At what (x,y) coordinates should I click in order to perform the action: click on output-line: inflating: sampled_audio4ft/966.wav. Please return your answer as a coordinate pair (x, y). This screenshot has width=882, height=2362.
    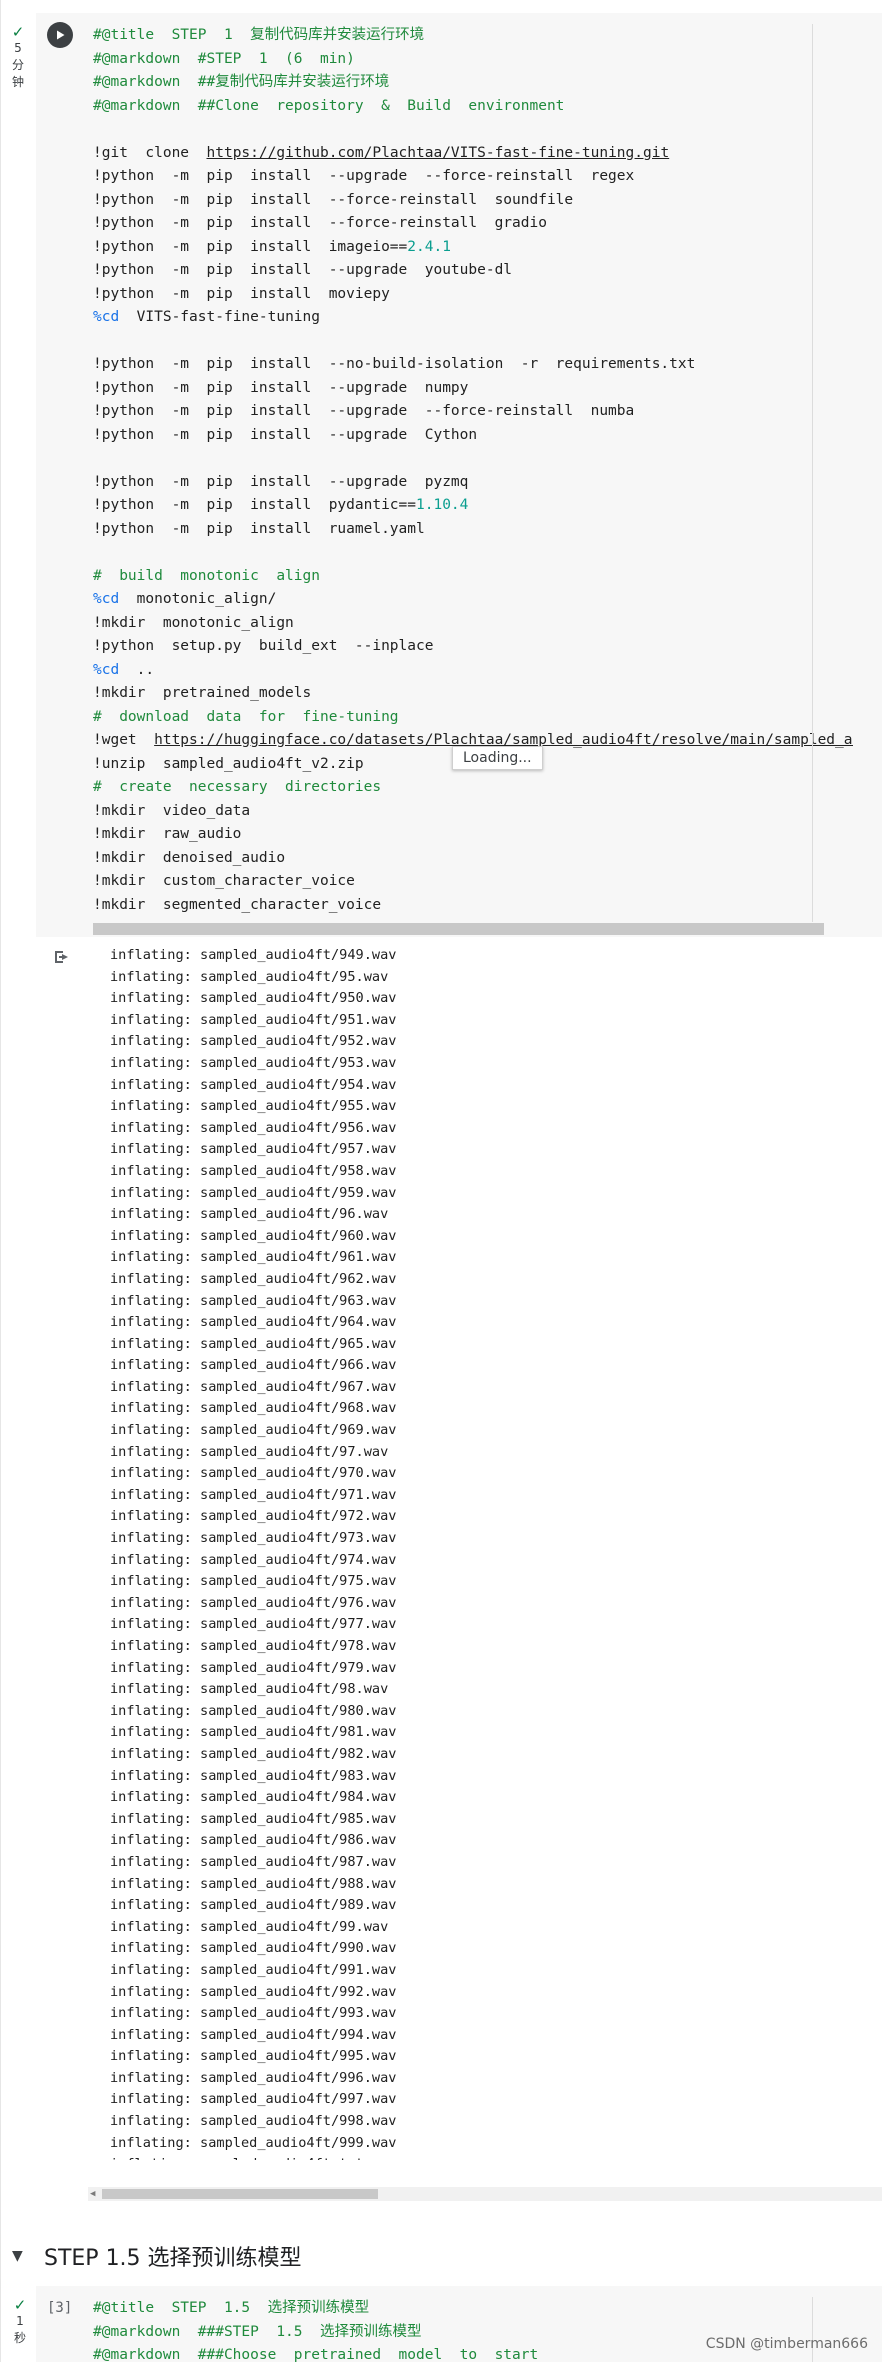
    Looking at the image, I should click on (253, 1365).